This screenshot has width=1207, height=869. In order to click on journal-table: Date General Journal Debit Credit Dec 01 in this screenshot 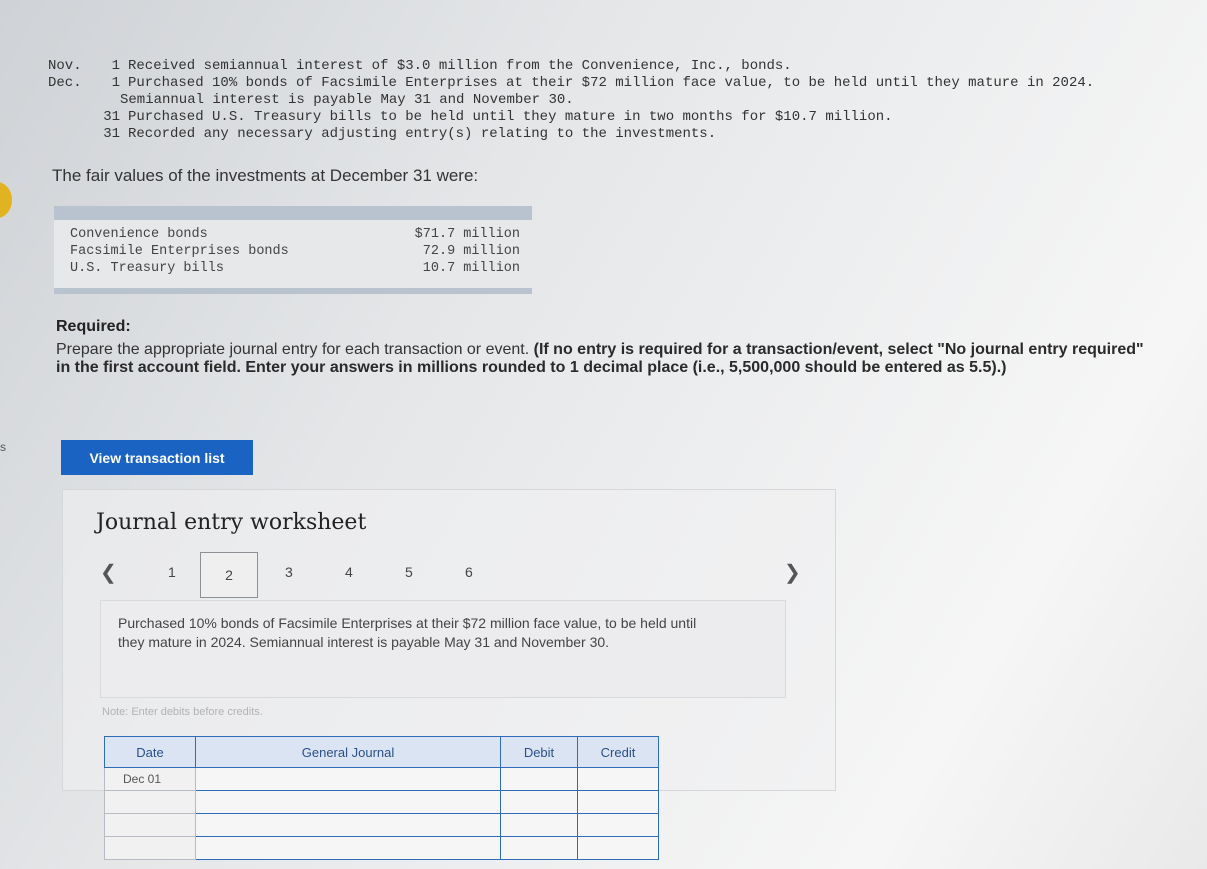, I will do `click(381, 798)`.